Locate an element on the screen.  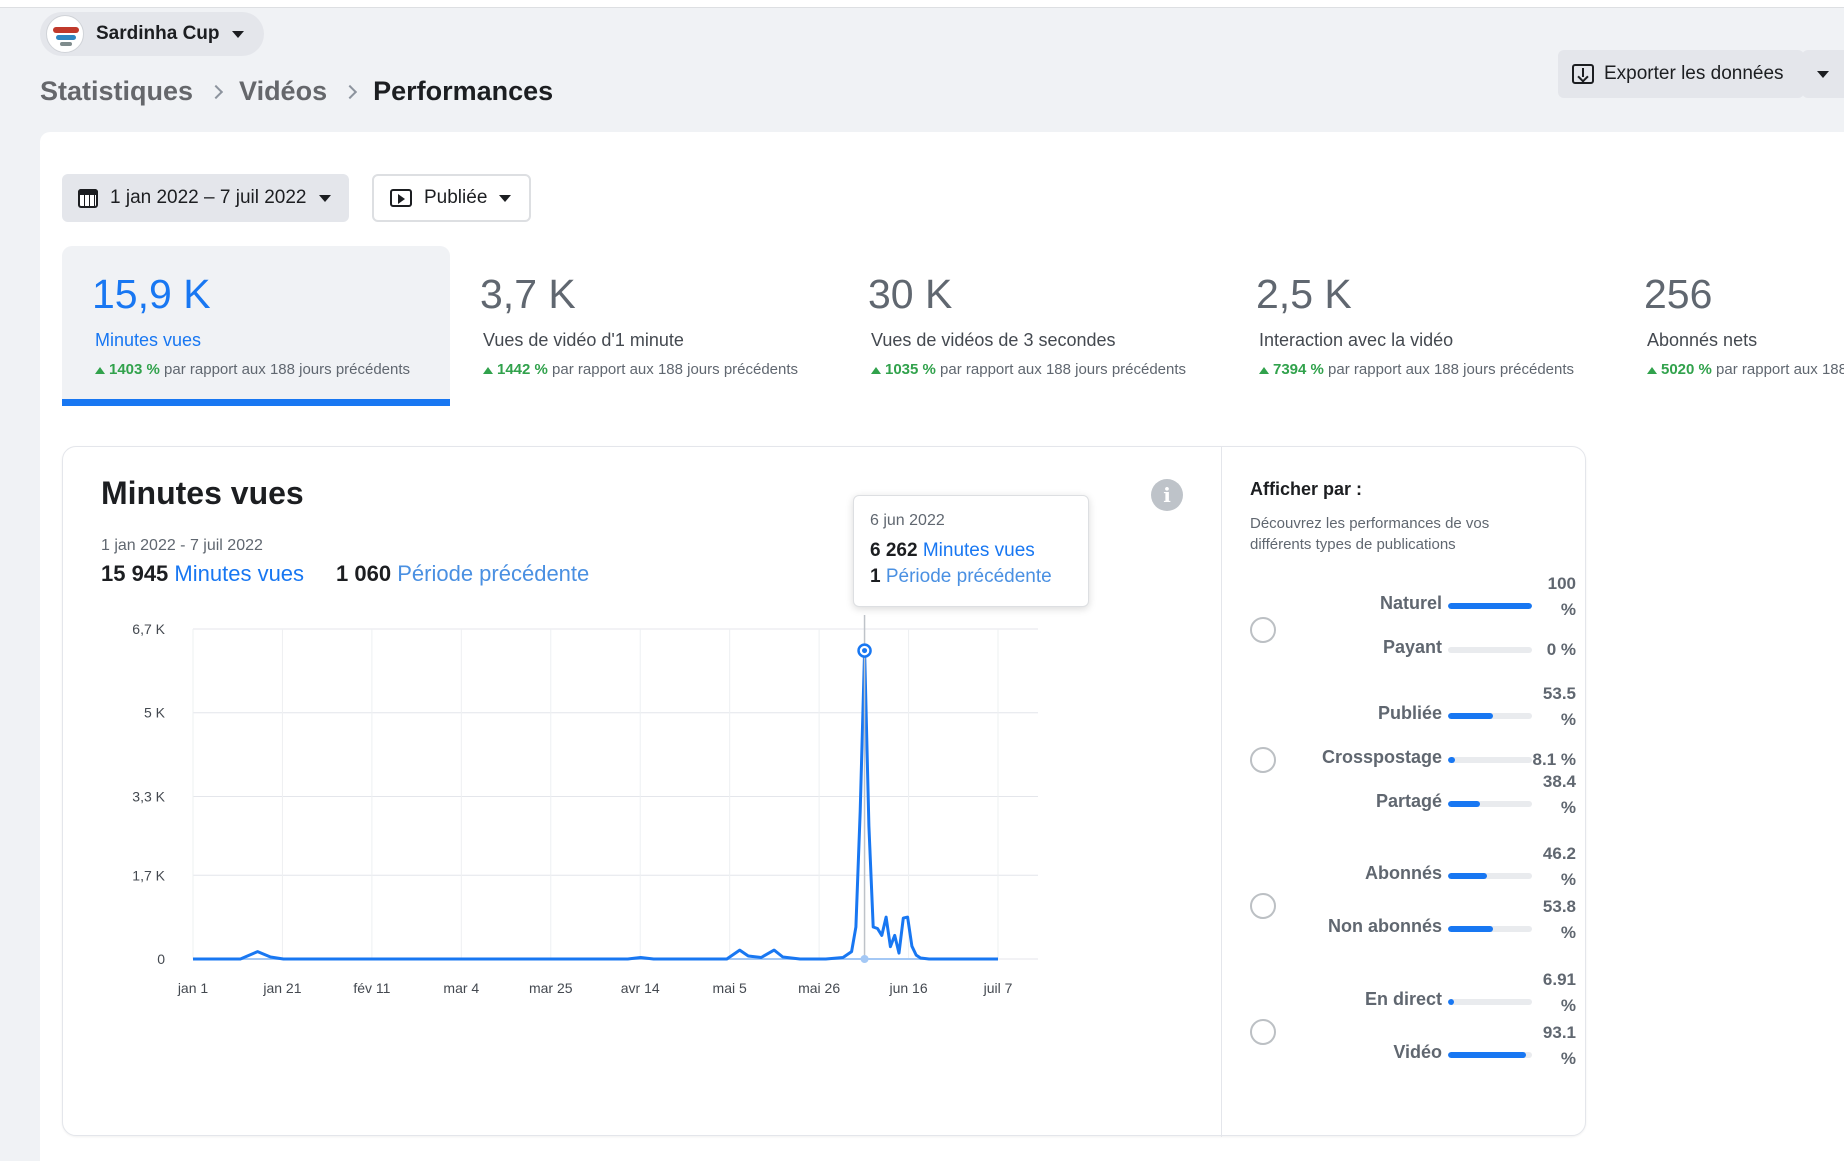
y-tick-label: 3,3 K is located at coordinates (148, 796).